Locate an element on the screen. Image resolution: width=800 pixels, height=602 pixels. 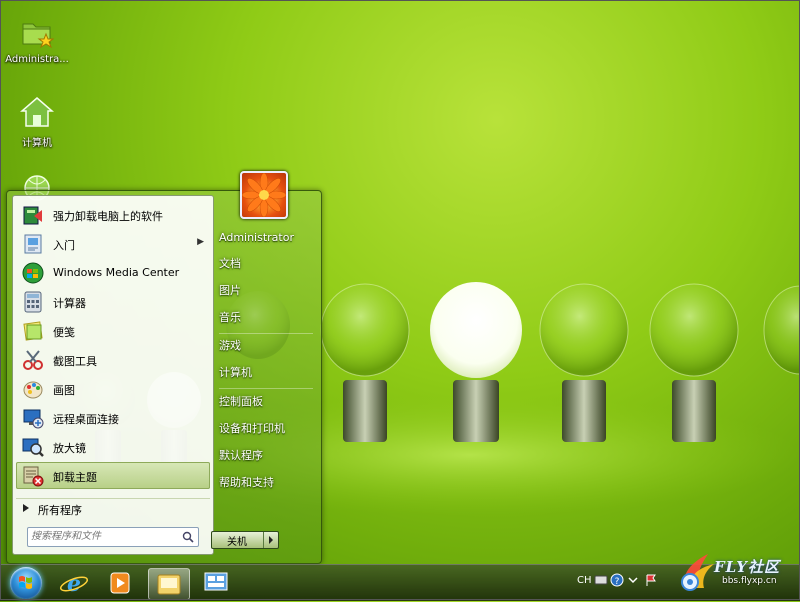
program-item-remote-desktop: 远程桌面连接 is located at coordinates (113, 417).